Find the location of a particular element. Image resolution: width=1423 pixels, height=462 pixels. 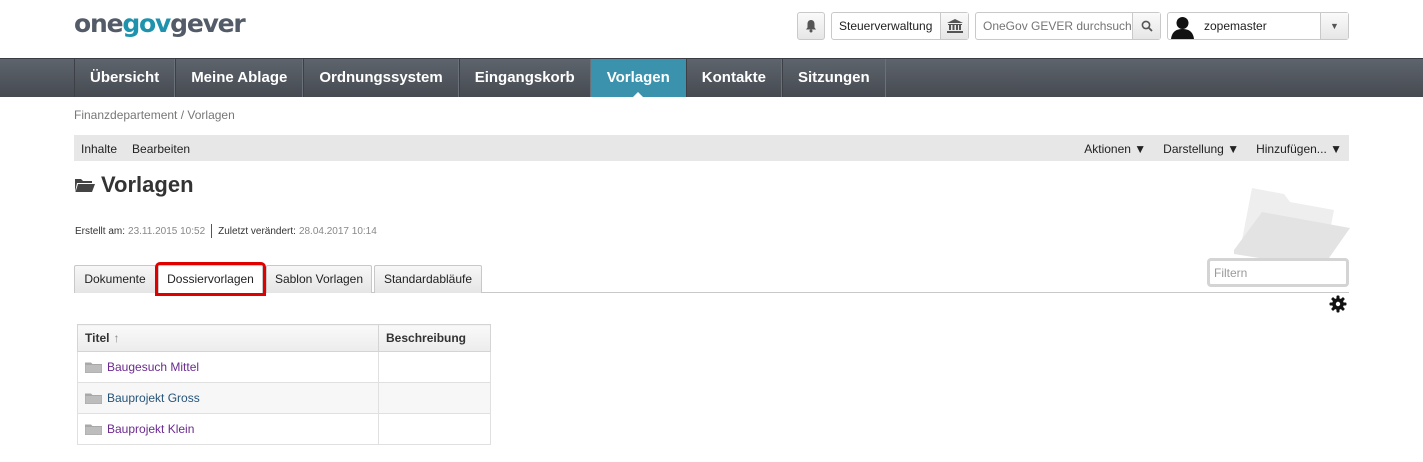

toolbar-tab-bearbeiten: Bearbeiten is located at coordinates (161, 149).